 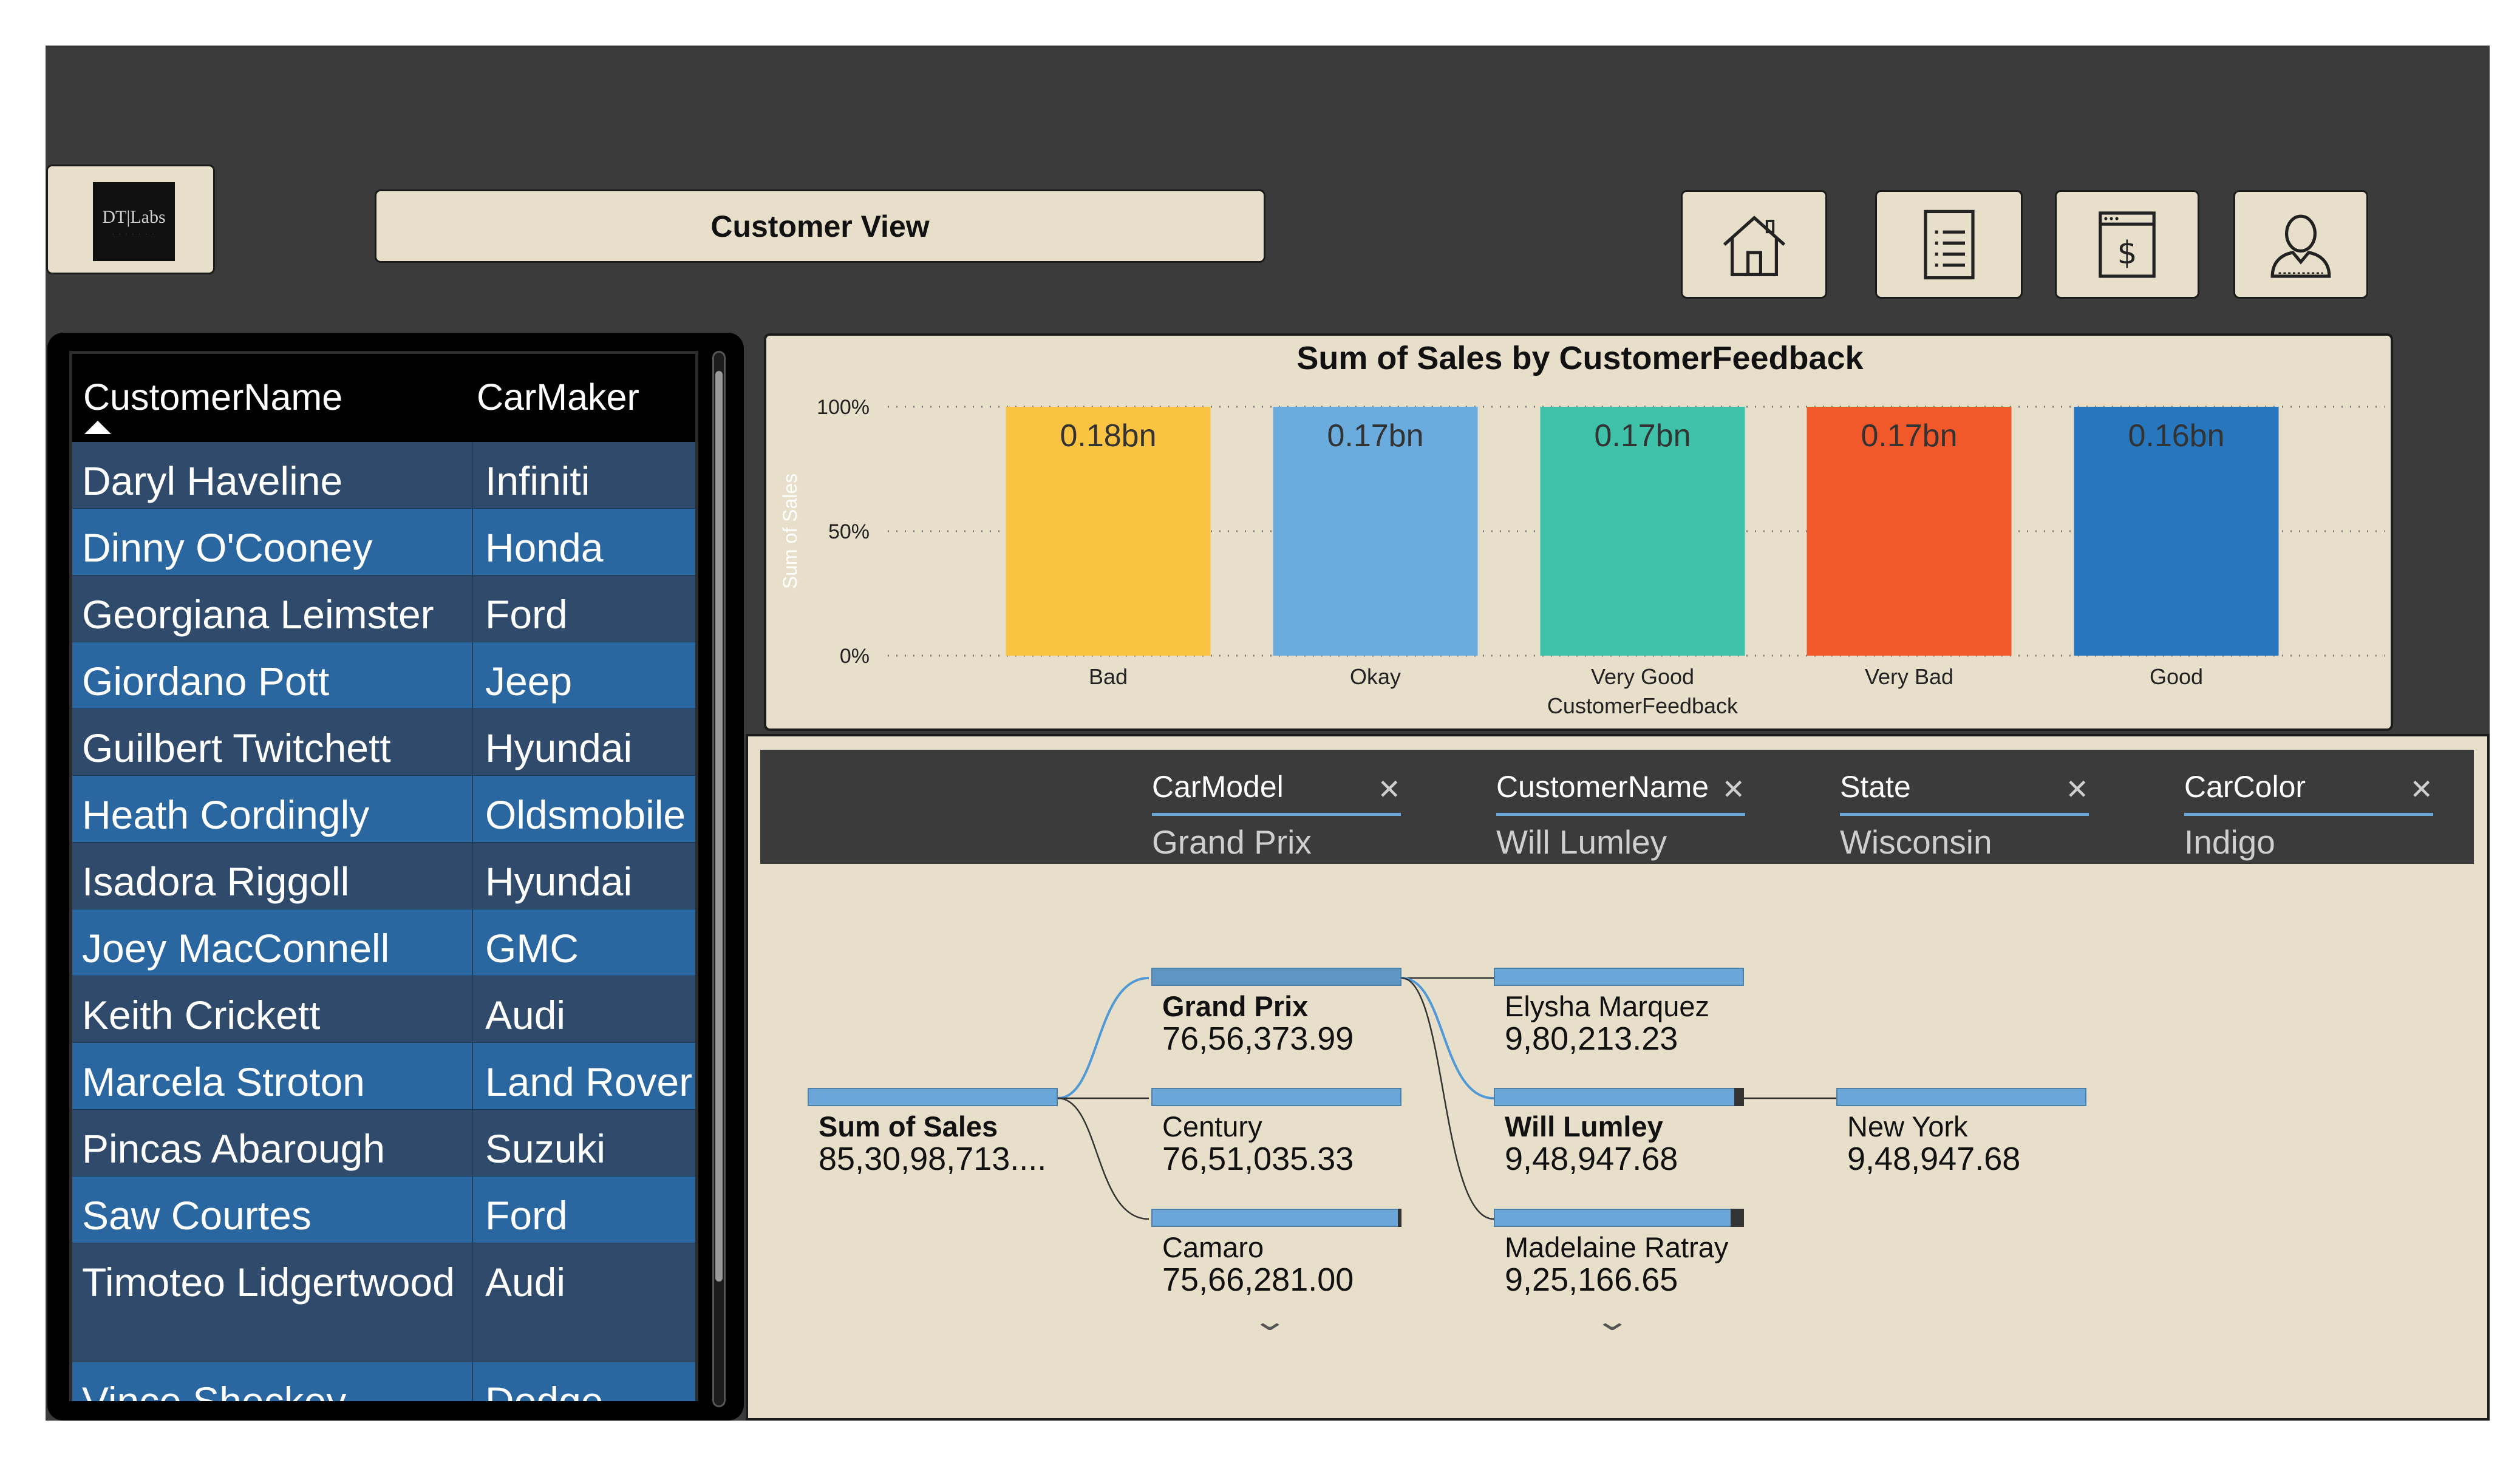 What do you see at coordinates (2176, 435) in the screenshot?
I see `bar-data-label: 0.16bn` at bounding box center [2176, 435].